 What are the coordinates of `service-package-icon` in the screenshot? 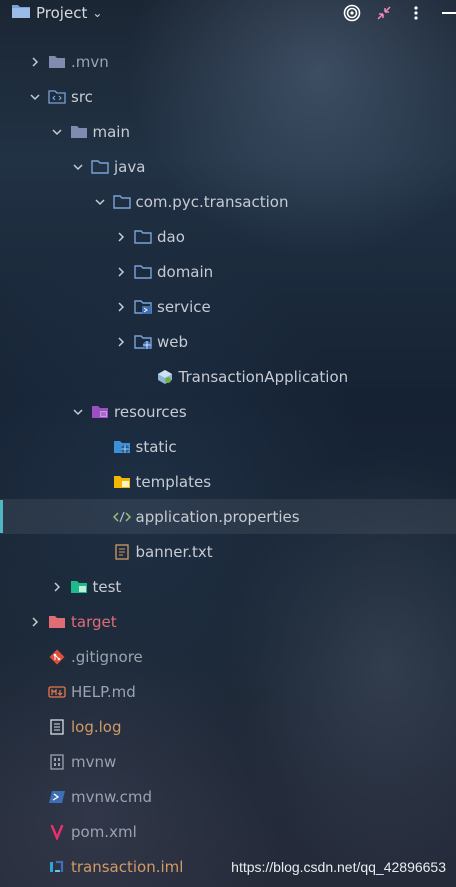 It's located at (143, 307).